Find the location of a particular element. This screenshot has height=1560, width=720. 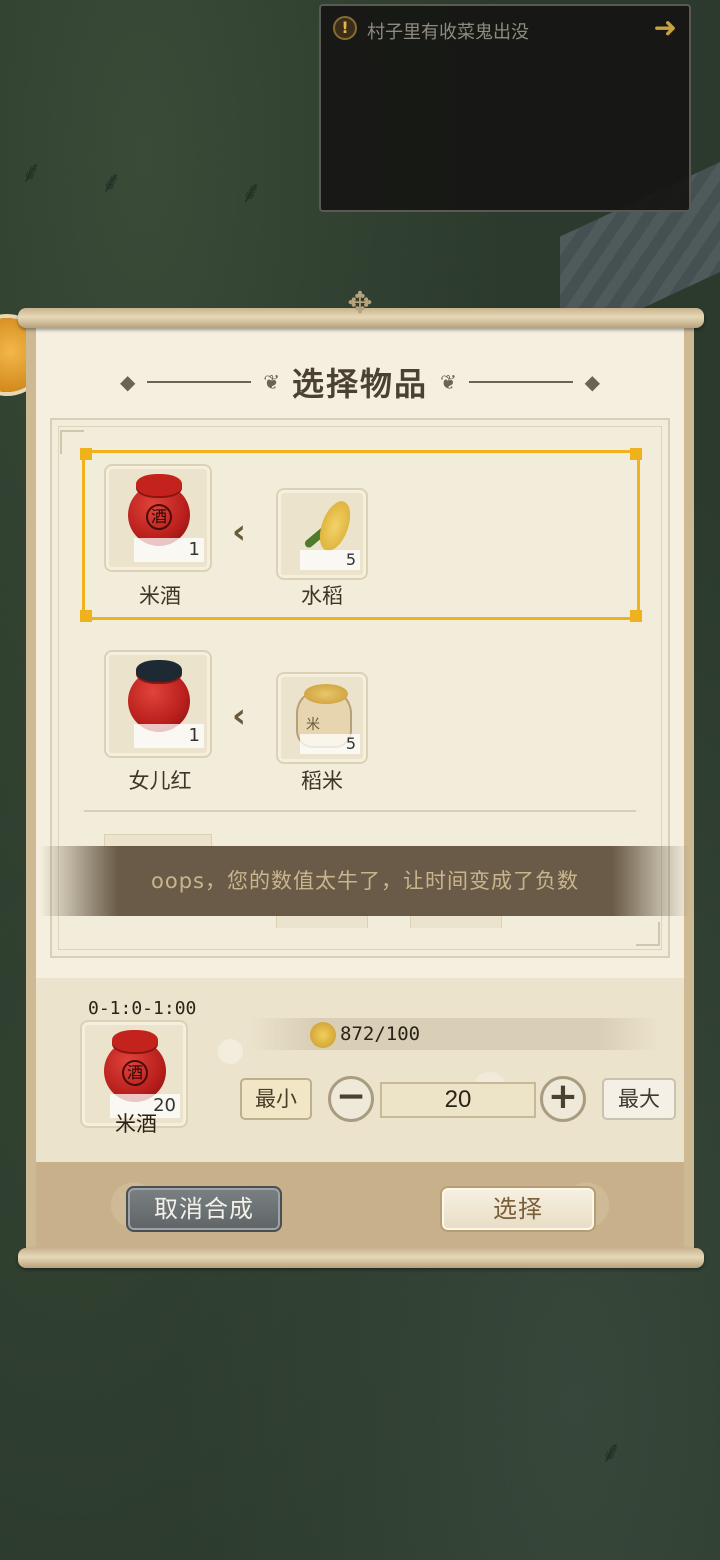

minus-button: − is located at coordinates (351, 1099).